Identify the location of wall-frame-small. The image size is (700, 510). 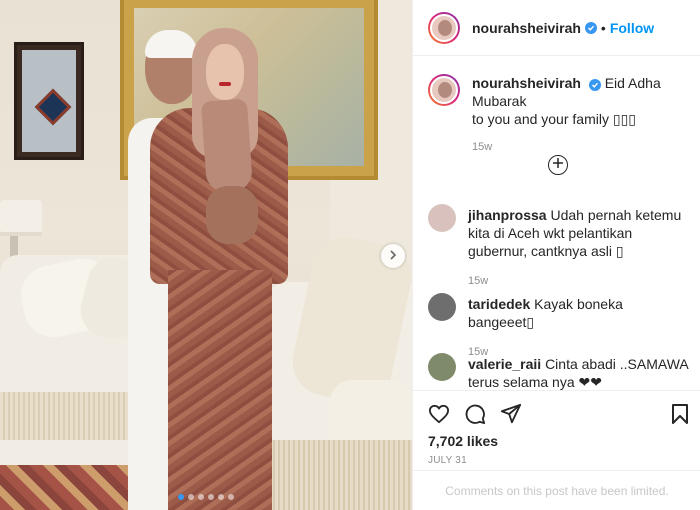
(49, 101).